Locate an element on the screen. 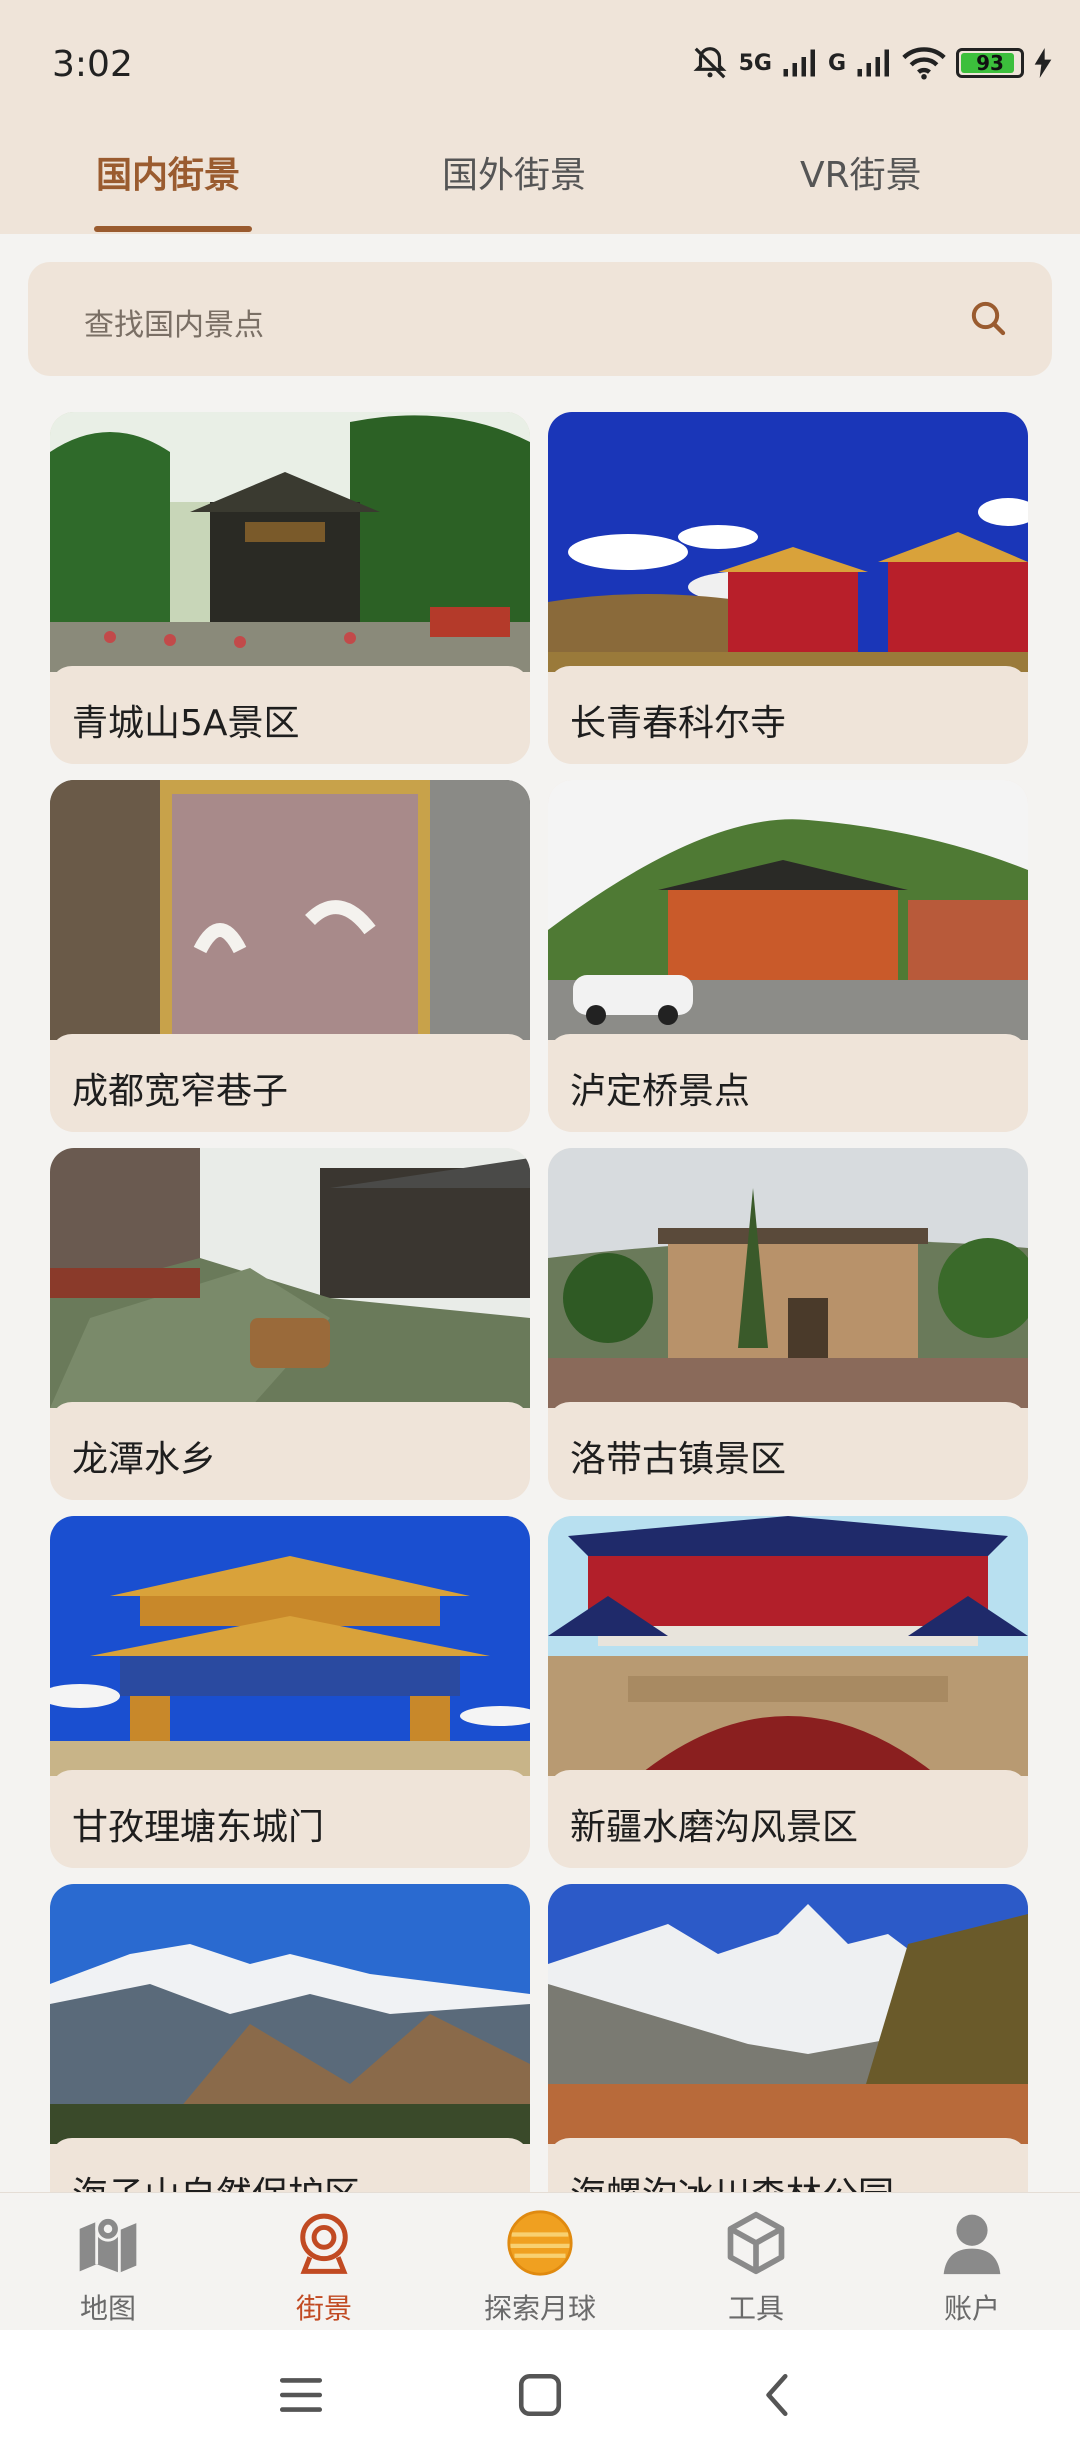  status-icons: 5G G 93 is located at coordinates (871, 63).